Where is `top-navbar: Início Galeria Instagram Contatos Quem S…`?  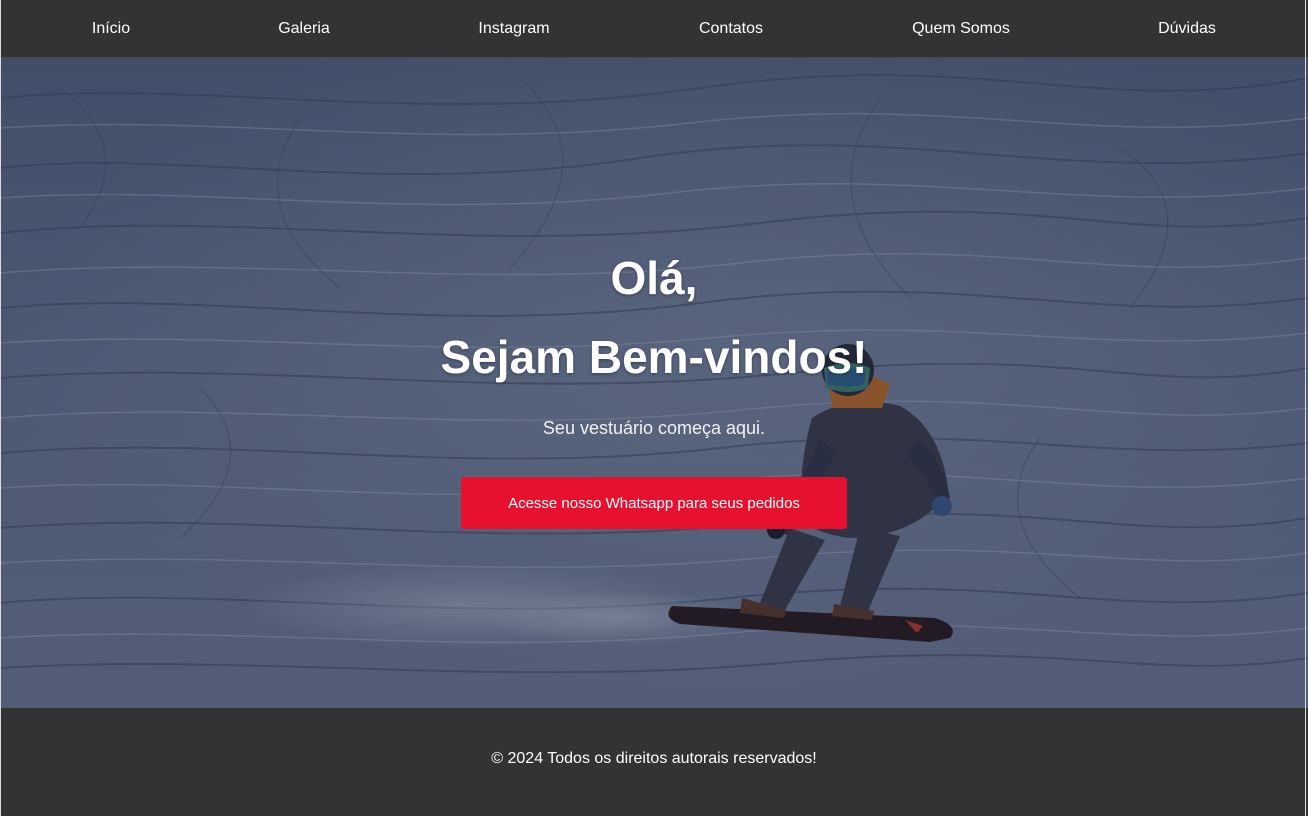 top-navbar: Início Galeria Instagram Contatos Quem S… is located at coordinates (654, 29).